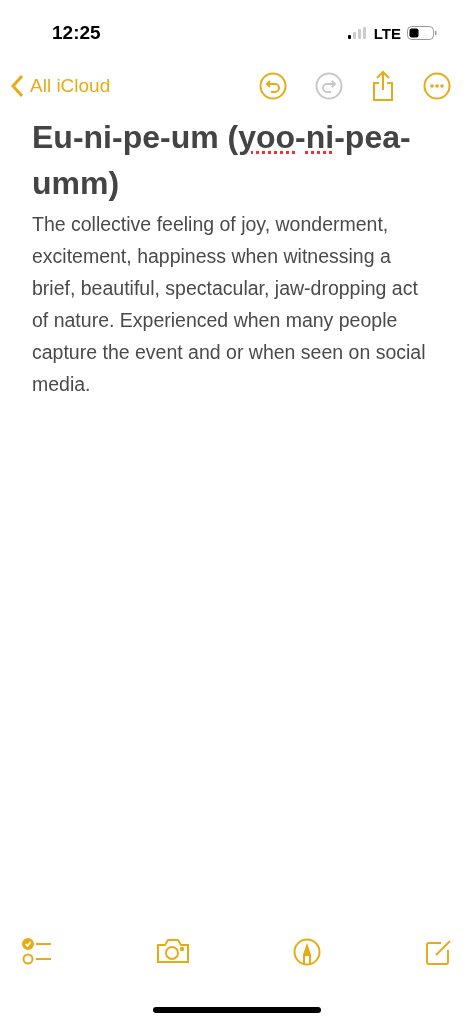 The height and width of the screenshot is (1023, 473). I want to click on back-button: All iCloud, so click(60, 86).